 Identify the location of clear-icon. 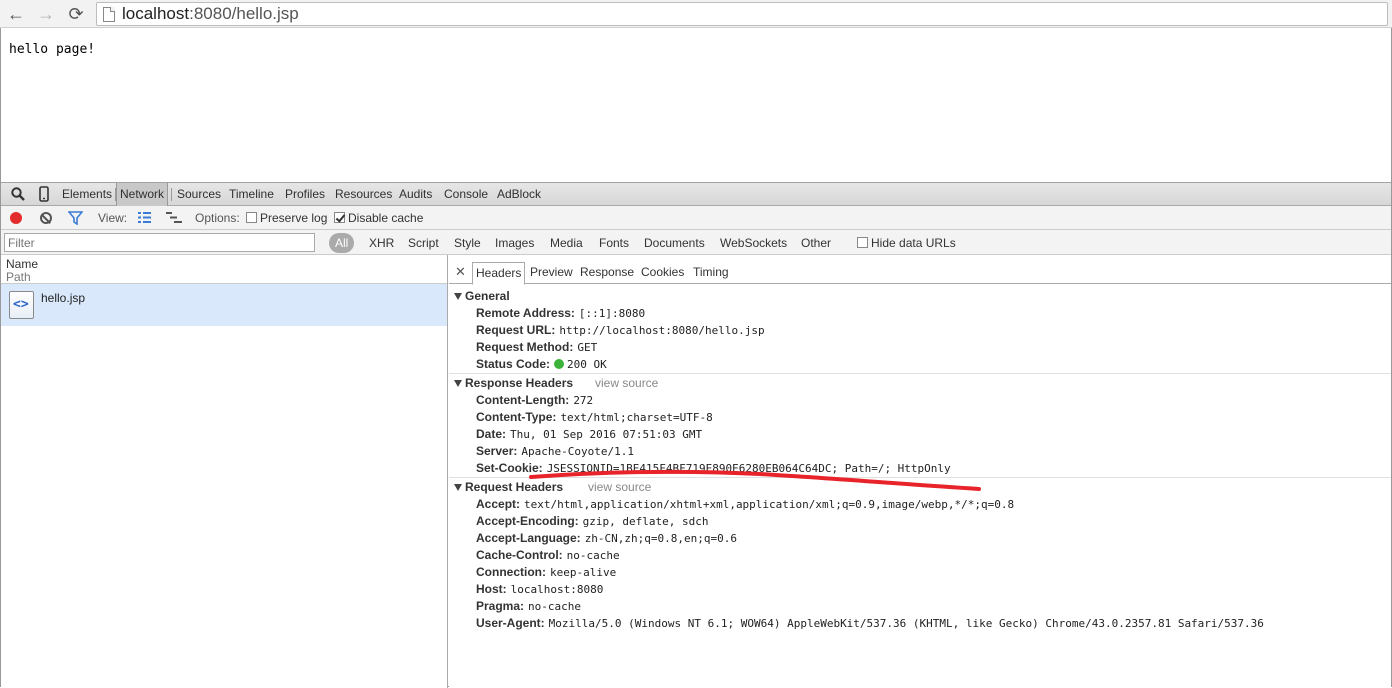
(46, 218).